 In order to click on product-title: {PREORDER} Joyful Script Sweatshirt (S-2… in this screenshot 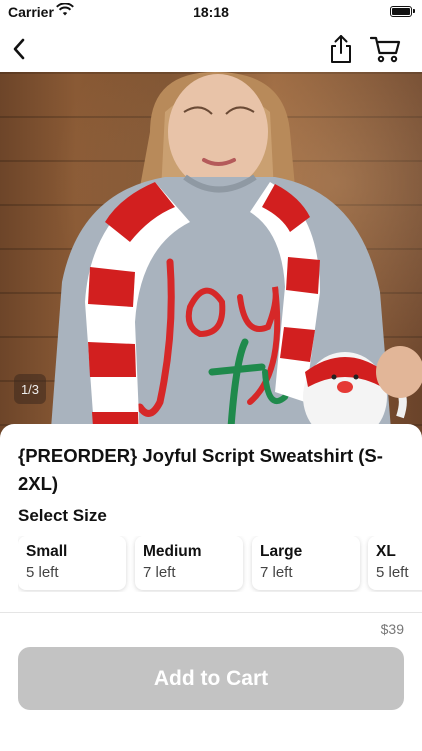, I will do `click(200, 469)`.